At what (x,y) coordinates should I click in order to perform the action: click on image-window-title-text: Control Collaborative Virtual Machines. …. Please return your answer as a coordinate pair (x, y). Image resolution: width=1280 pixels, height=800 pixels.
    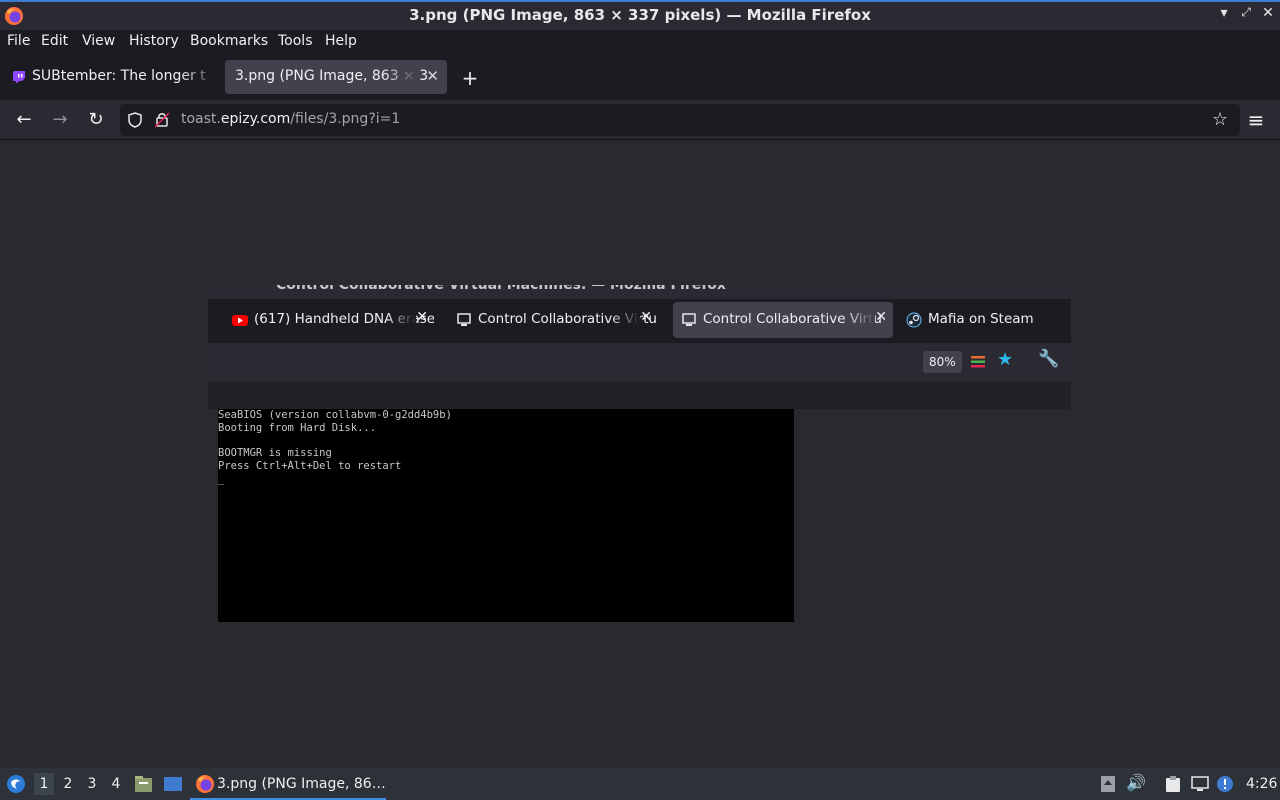
    Looking at the image, I should click on (501, 289).